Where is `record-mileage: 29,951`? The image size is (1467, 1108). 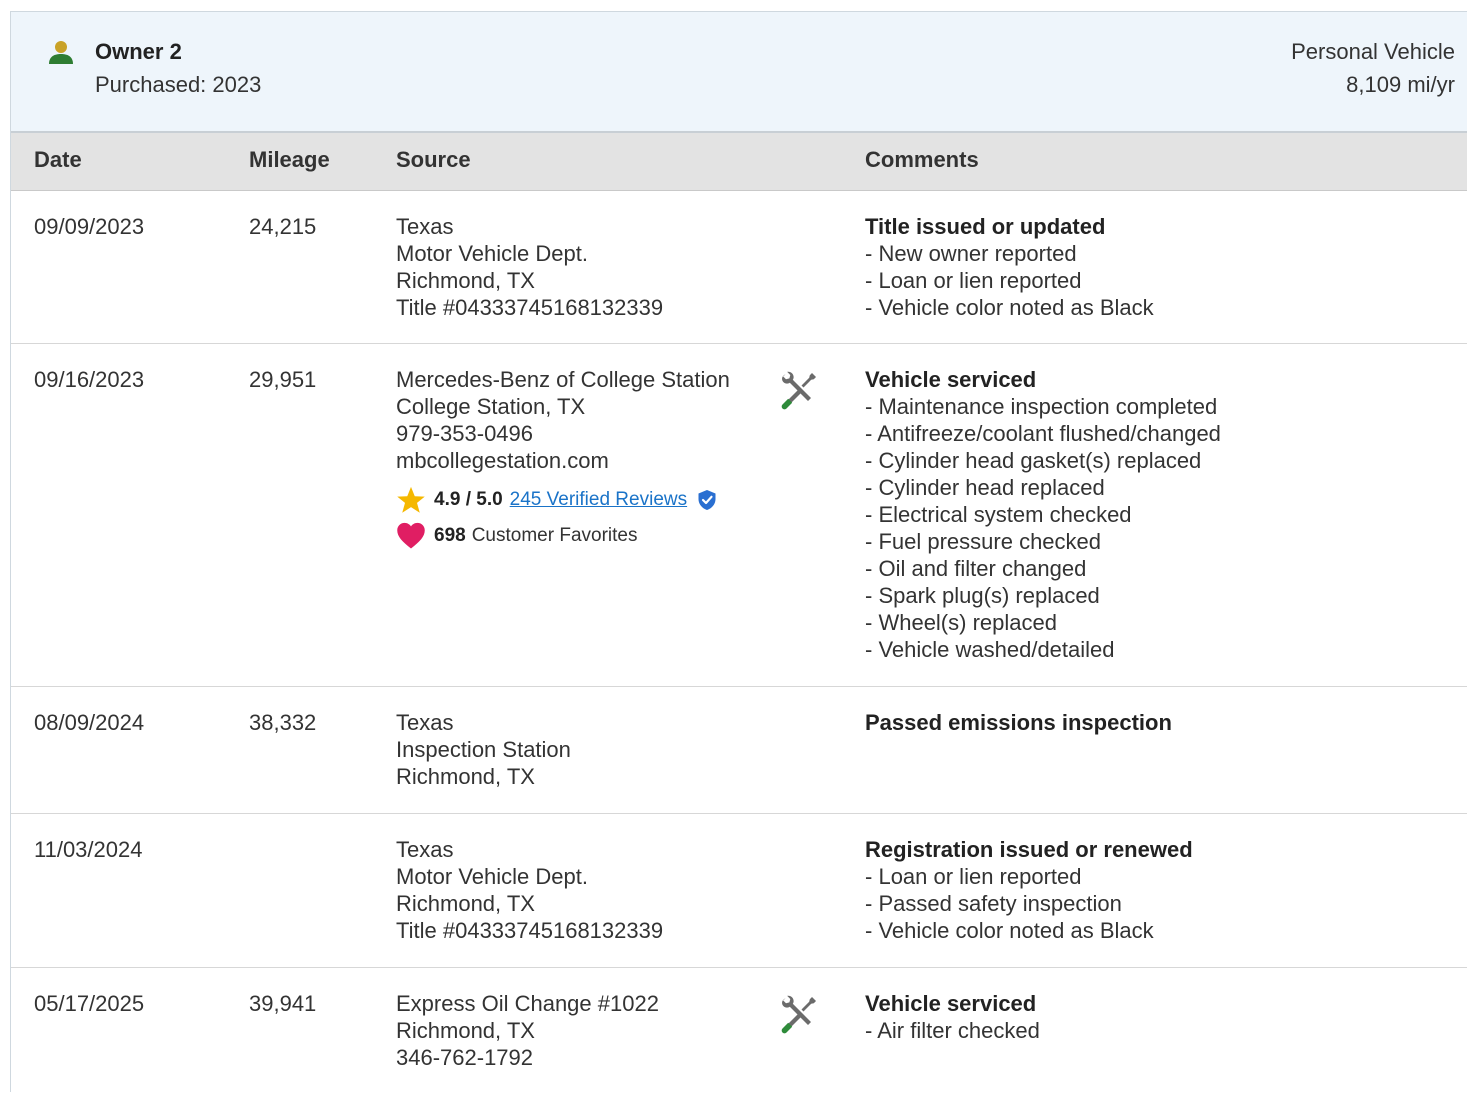
record-mileage: 29,951 is located at coordinates (283, 379).